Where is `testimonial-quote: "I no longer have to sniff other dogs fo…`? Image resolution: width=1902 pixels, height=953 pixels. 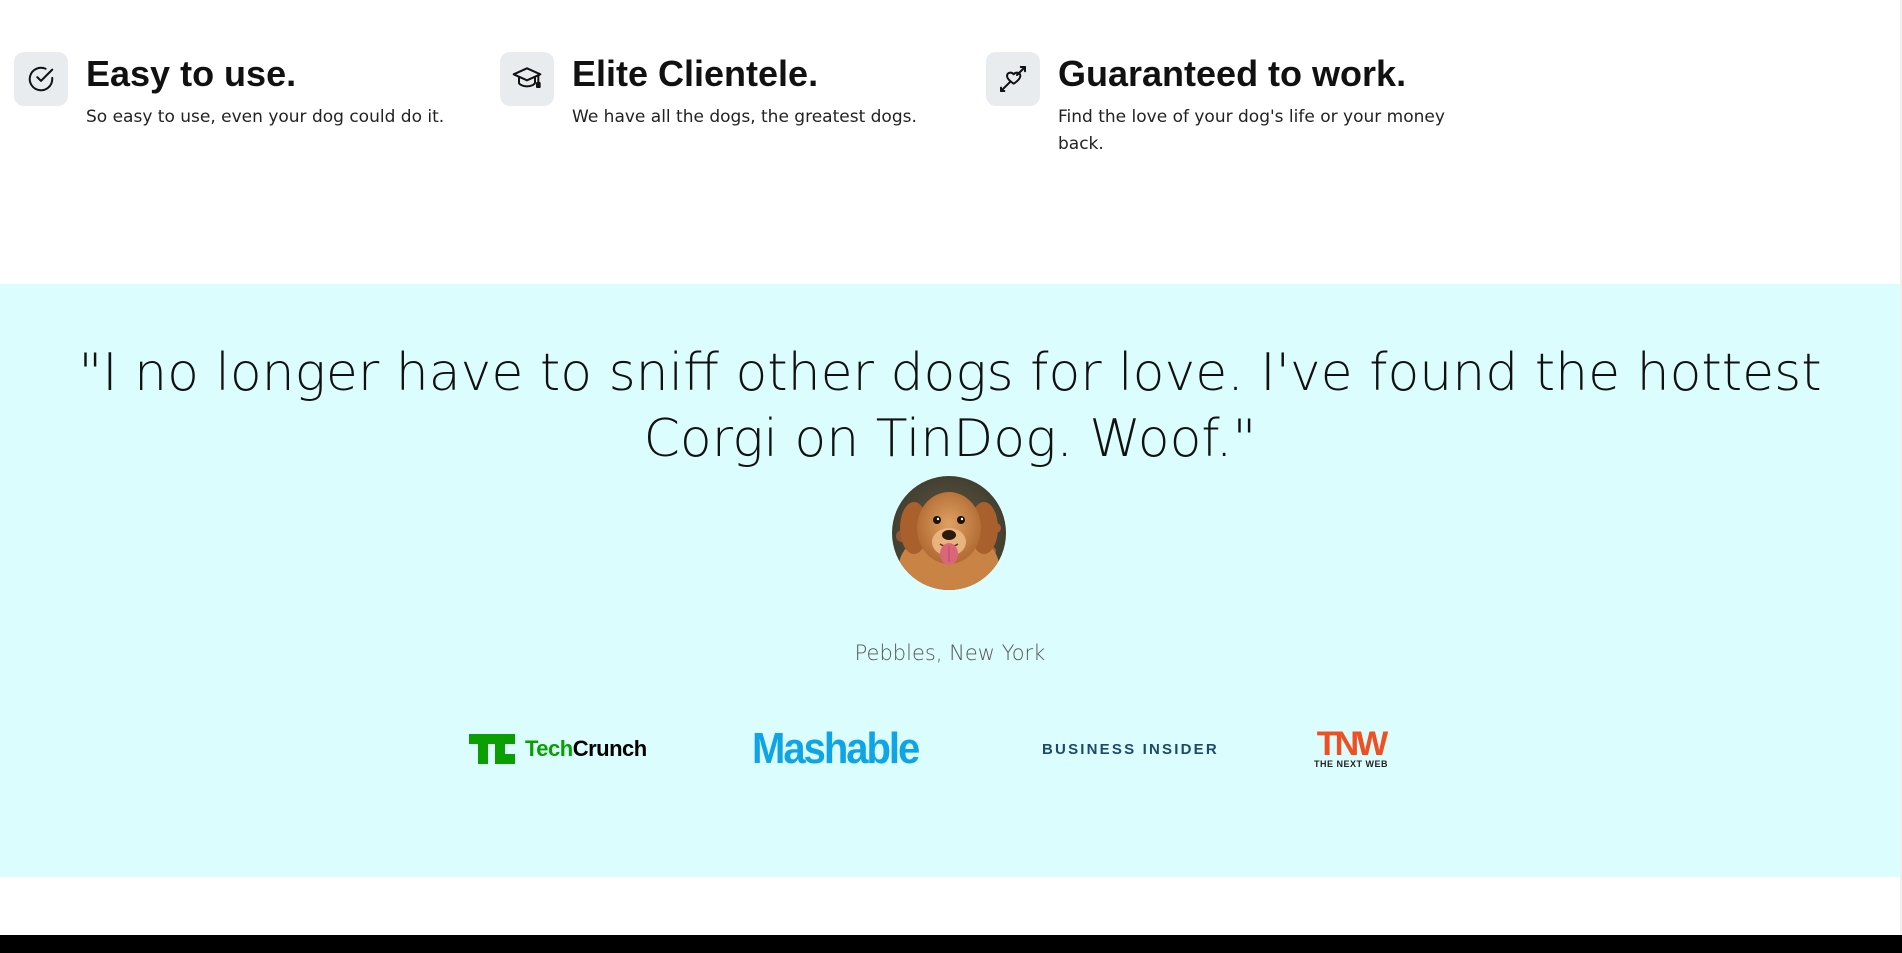 testimonial-quote: "I no longer have to sniff other dogs fo… is located at coordinates (950, 406).